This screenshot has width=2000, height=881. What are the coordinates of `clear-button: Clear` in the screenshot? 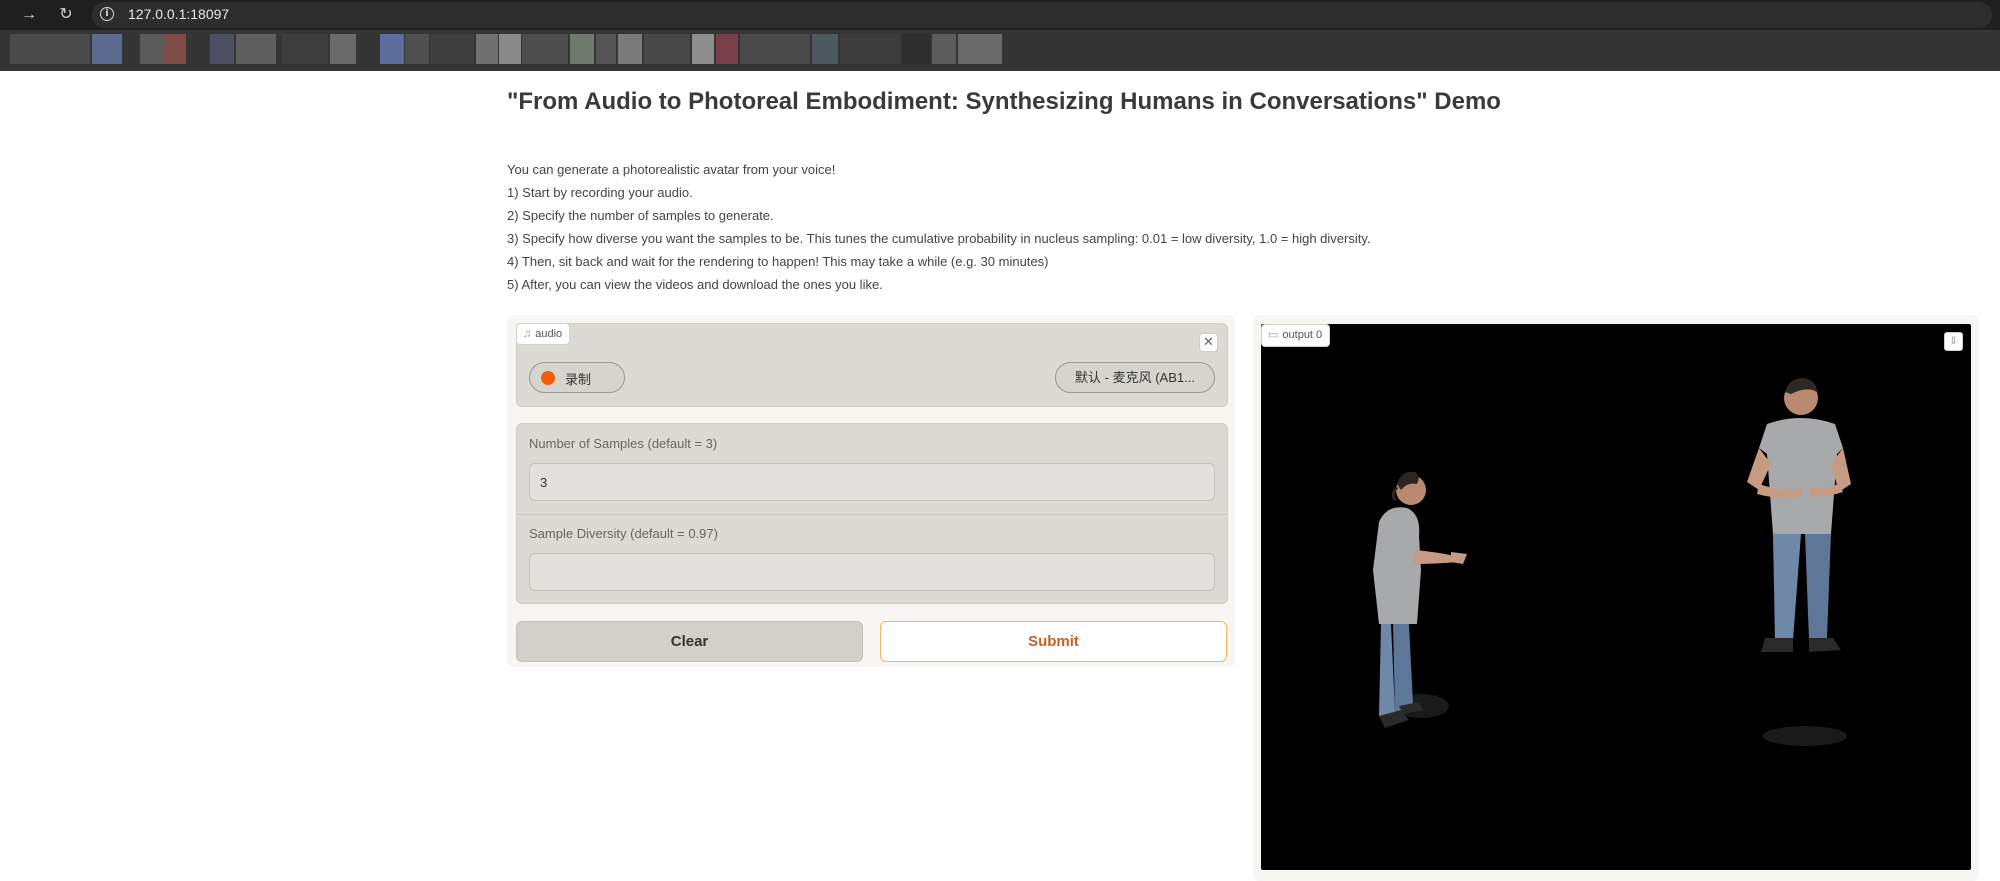 It's located at (689, 641).